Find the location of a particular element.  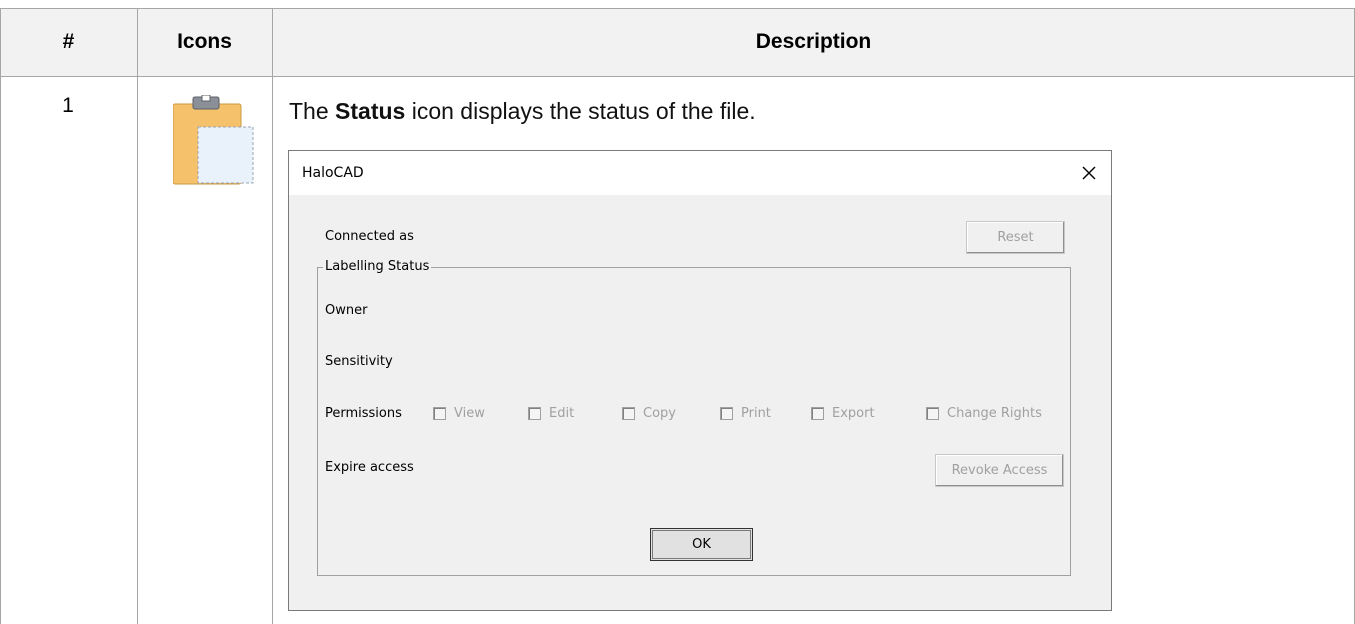

status-clipboard-icon is located at coordinates (213, 140).